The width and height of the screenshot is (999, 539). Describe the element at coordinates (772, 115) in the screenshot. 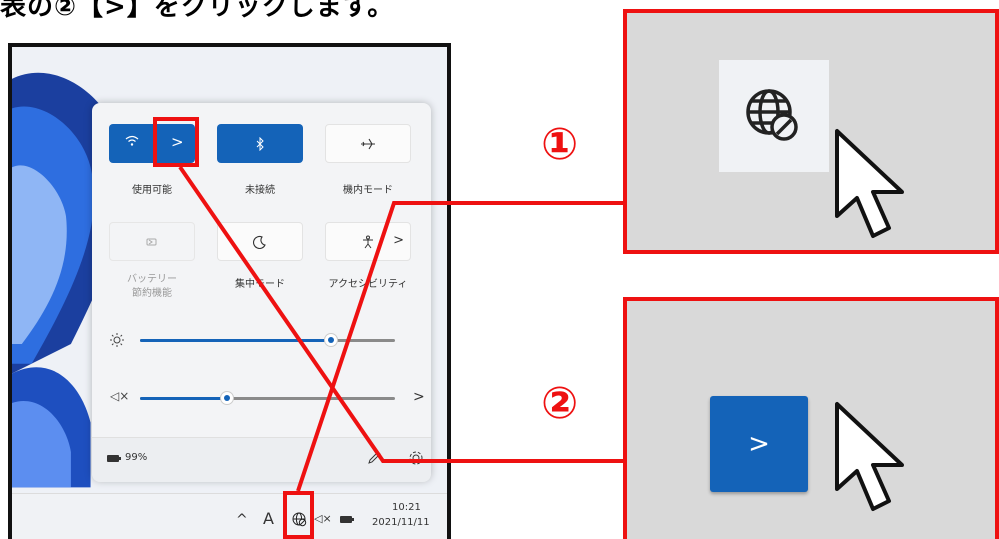

I see `globe-blocked-icon` at that location.